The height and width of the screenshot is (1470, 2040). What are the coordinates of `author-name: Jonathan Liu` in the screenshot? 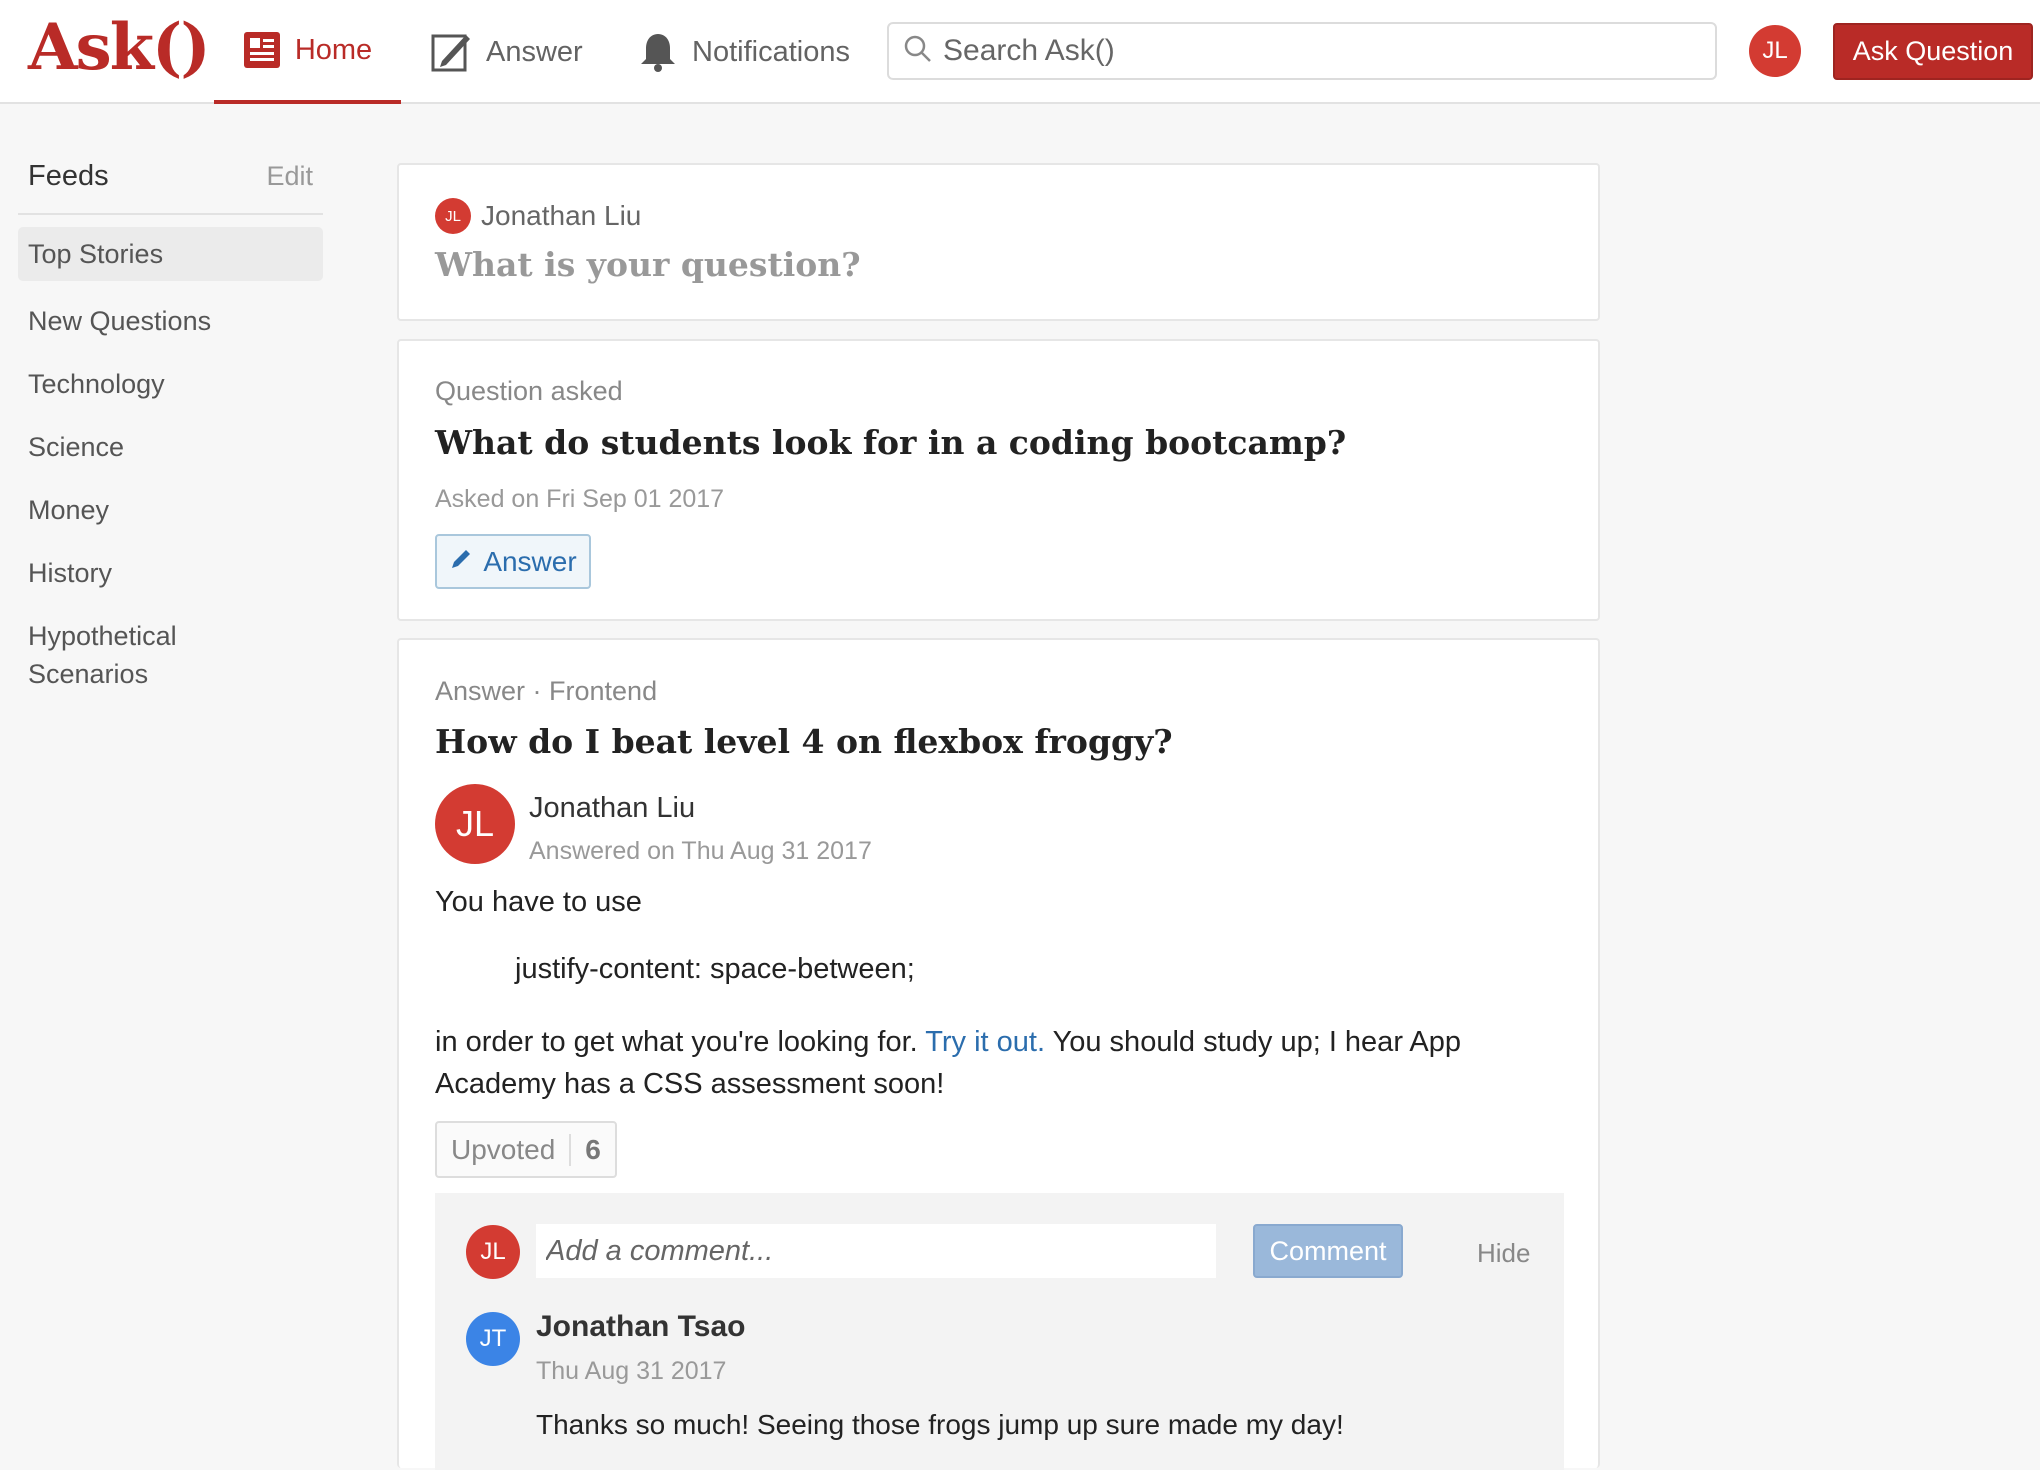 It's located at (700, 808).